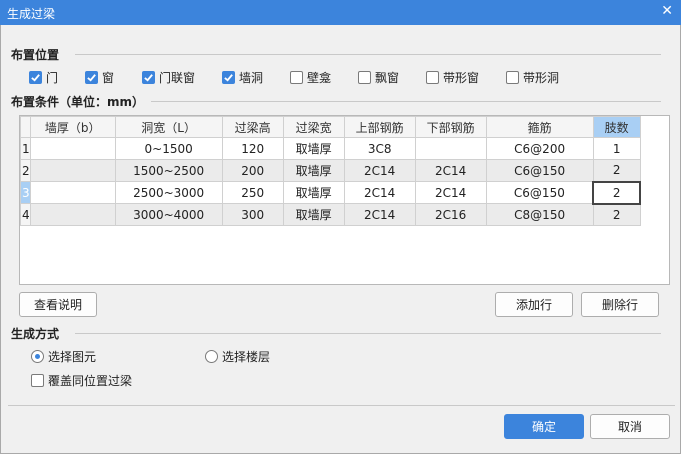  What do you see at coordinates (252, 148) in the screenshot?
I see `table-cell: 120` at bounding box center [252, 148].